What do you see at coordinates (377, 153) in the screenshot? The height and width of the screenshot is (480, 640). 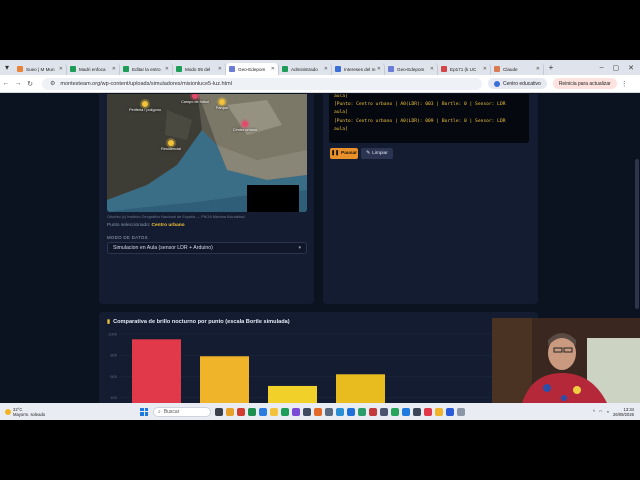 I see `clear-button: ✎ Limpiar` at bounding box center [377, 153].